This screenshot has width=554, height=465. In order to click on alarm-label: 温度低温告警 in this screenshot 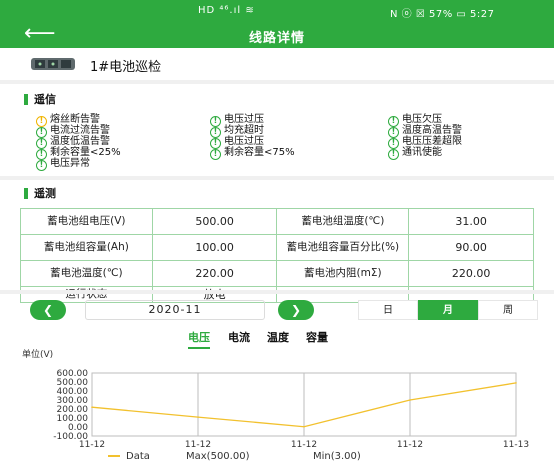, I will do `click(80, 141)`.